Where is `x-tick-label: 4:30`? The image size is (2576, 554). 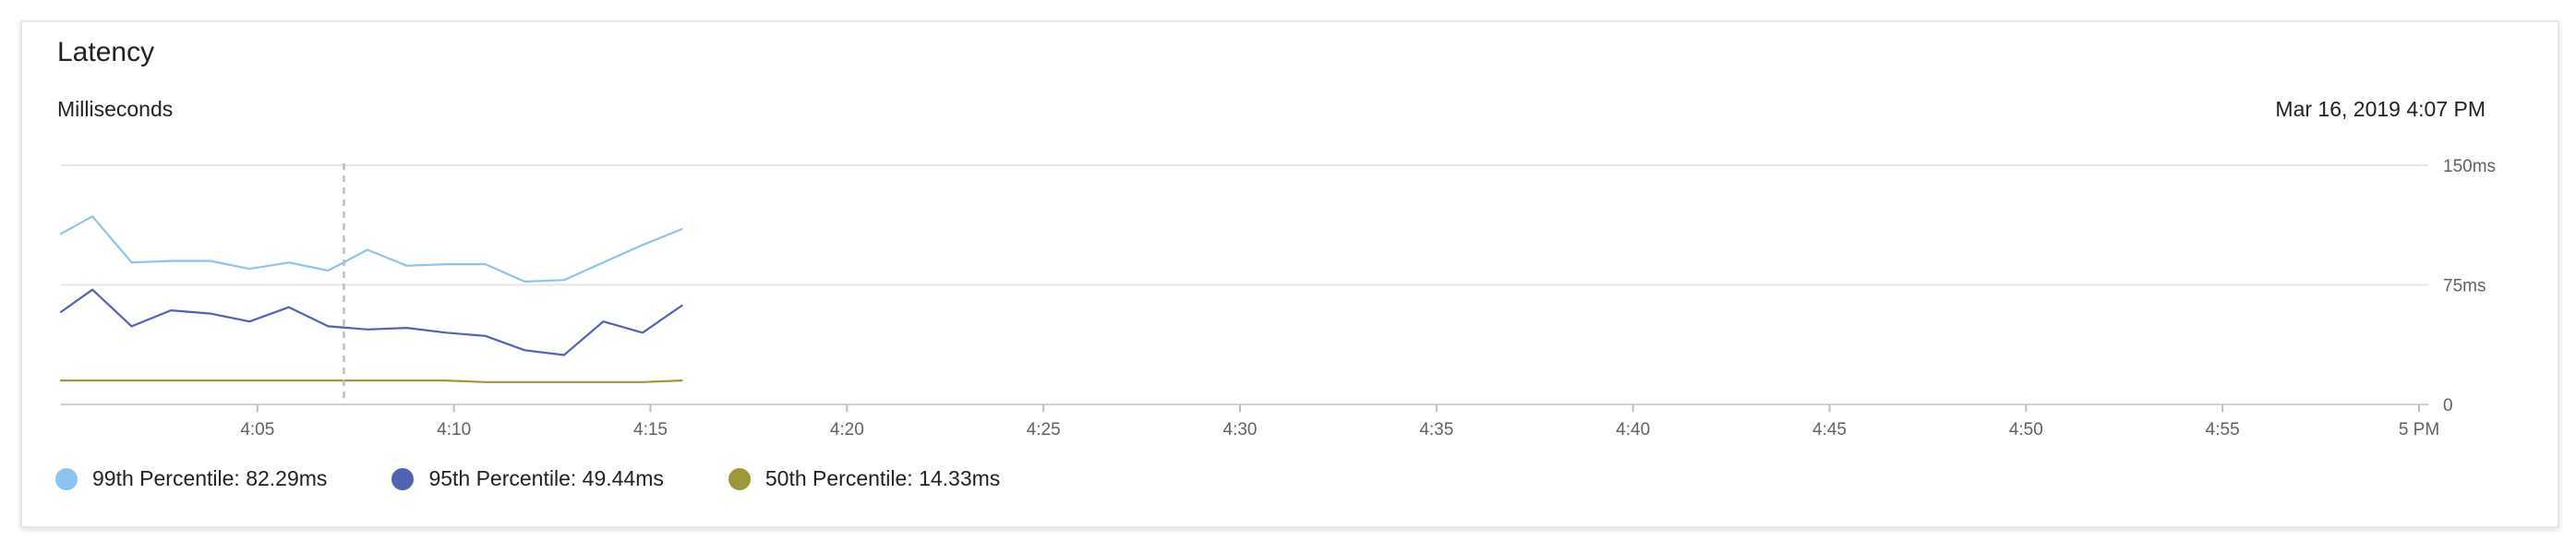 x-tick-label: 4:30 is located at coordinates (1240, 430).